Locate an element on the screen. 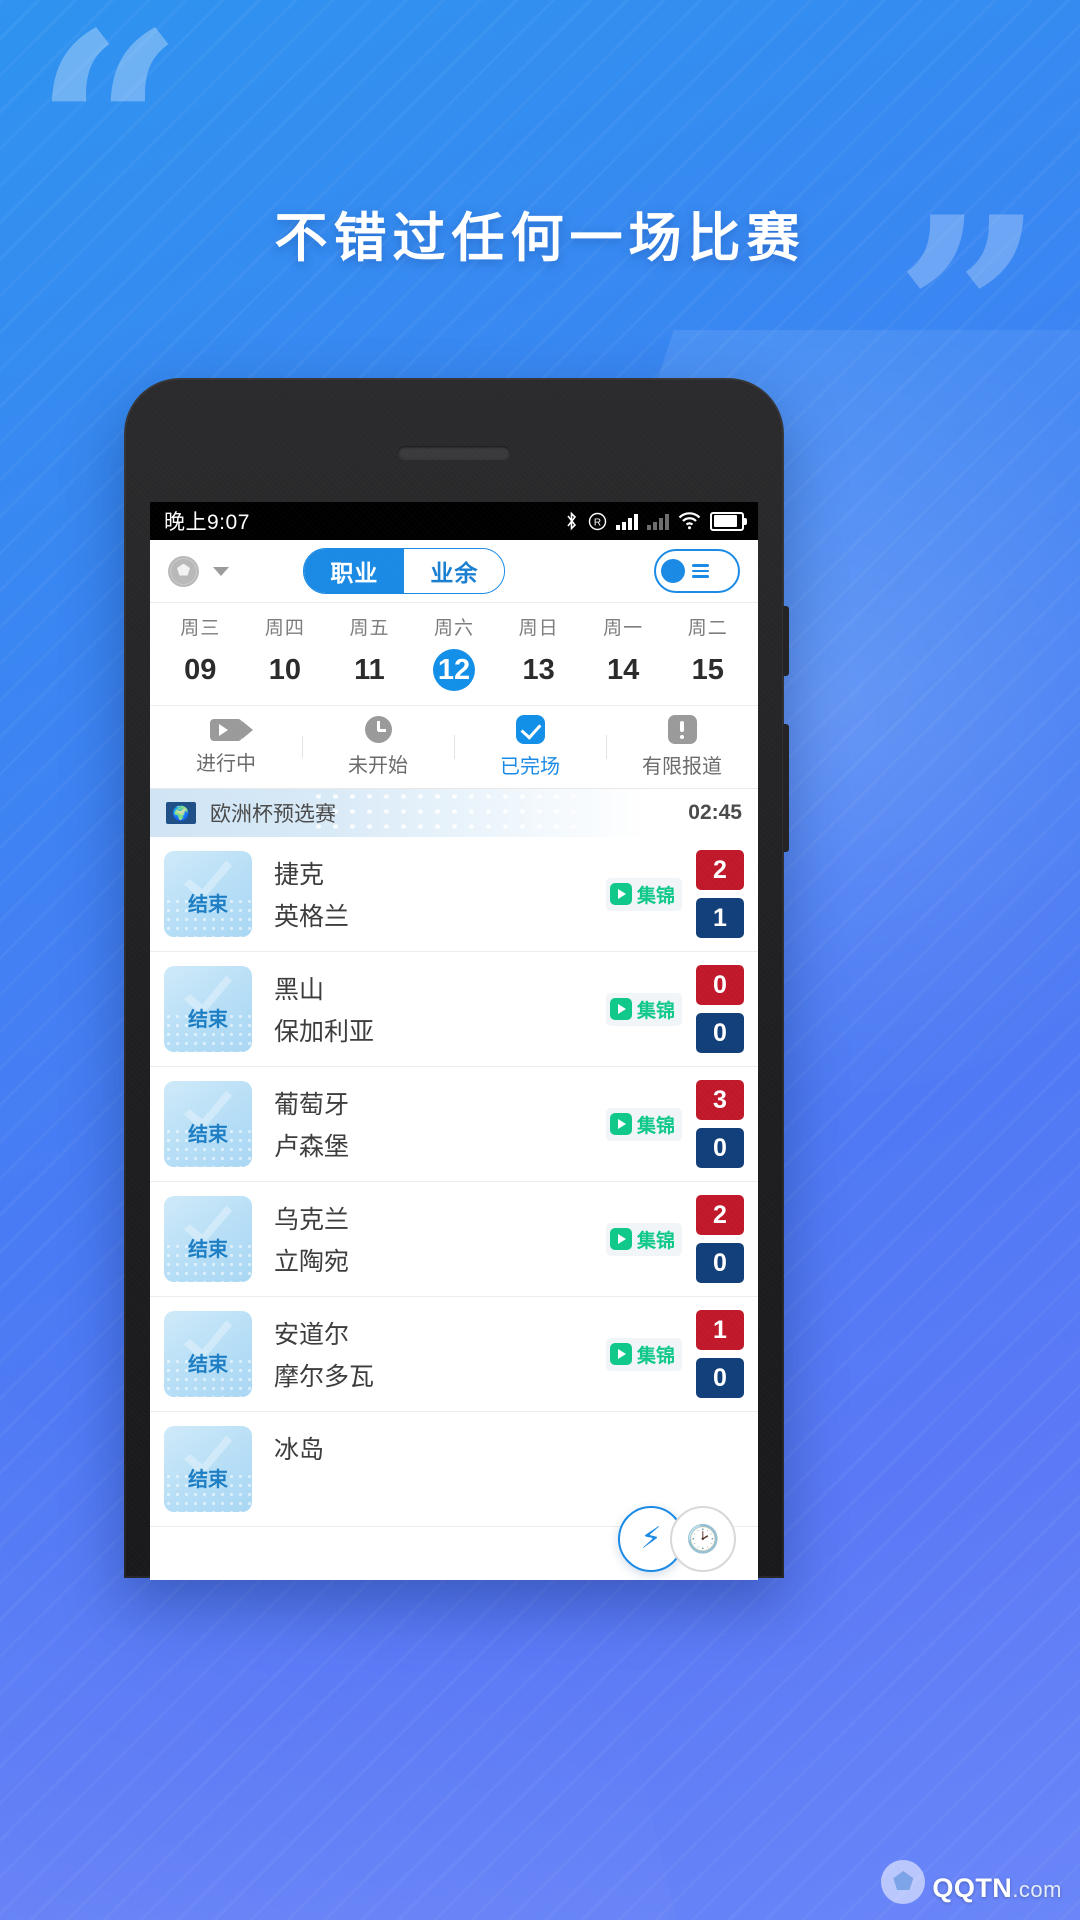 This screenshot has height=1920, width=1080. chevron-down-icon is located at coordinates (221, 571).